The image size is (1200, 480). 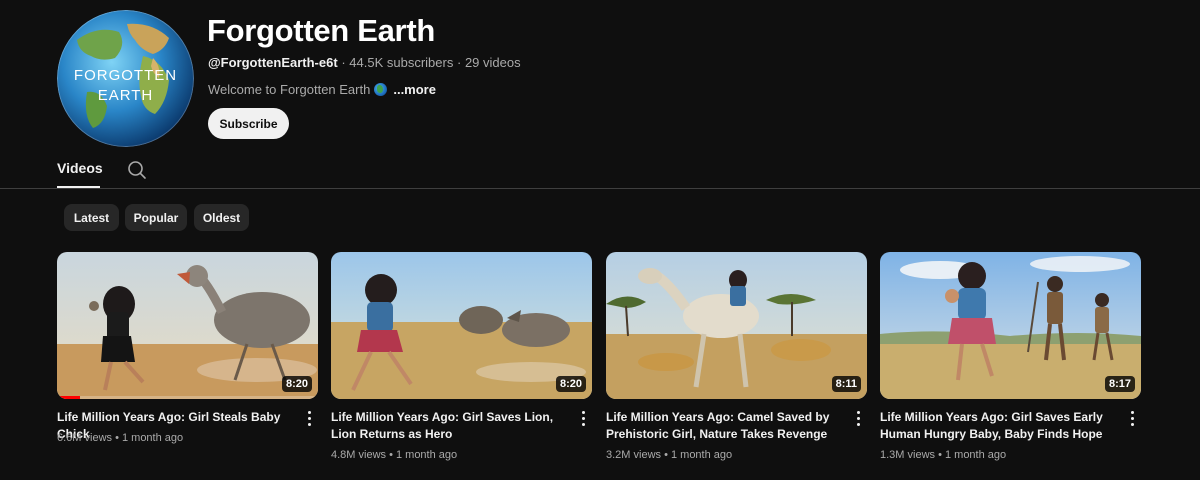 I want to click on tabs-divider, so click(x=600, y=188).